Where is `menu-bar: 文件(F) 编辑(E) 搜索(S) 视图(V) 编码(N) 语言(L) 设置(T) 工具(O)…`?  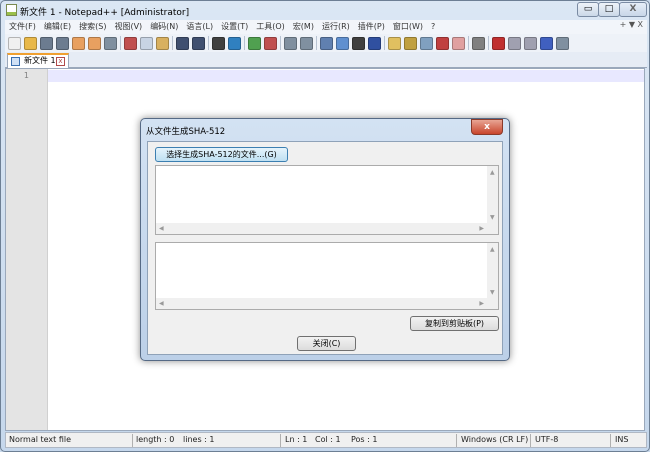 menu-bar: 文件(F) 编辑(E) 搜索(S) 视图(V) 编码(N) 语言(L) 设置(T) 工具(O)… is located at coordinates (326, 27).